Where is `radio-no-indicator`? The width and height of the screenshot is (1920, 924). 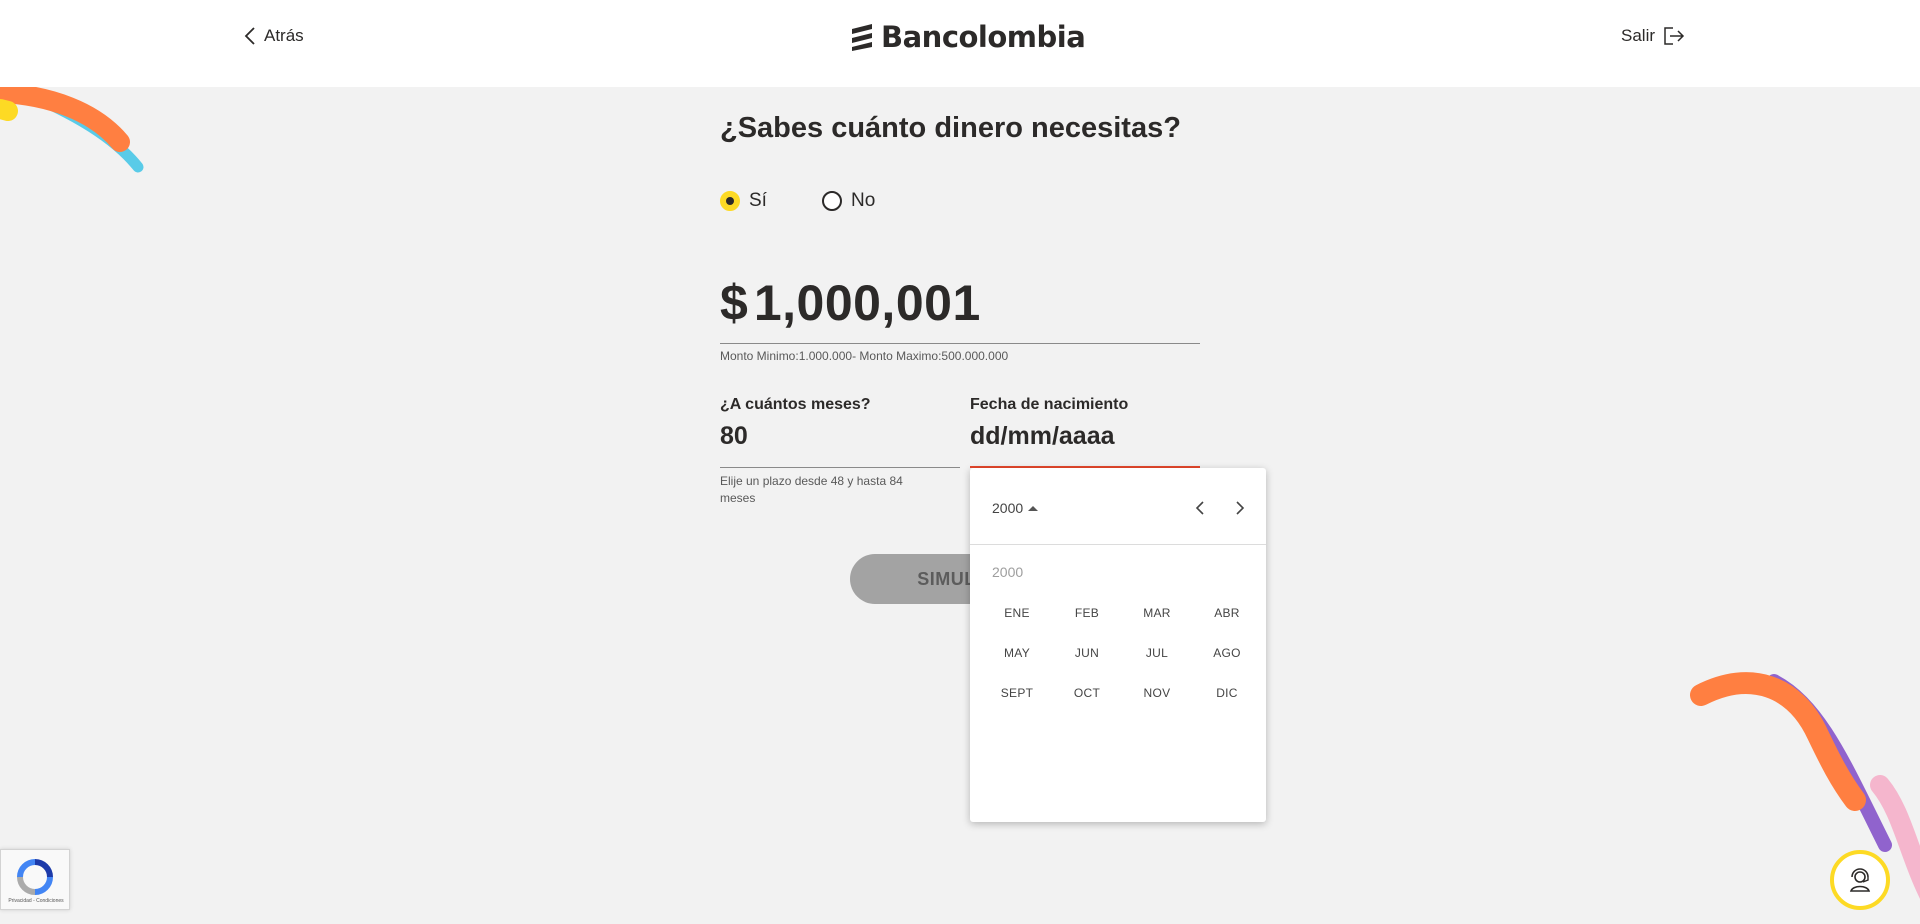 radio-no-indicator is located at coordinates (832, 201).